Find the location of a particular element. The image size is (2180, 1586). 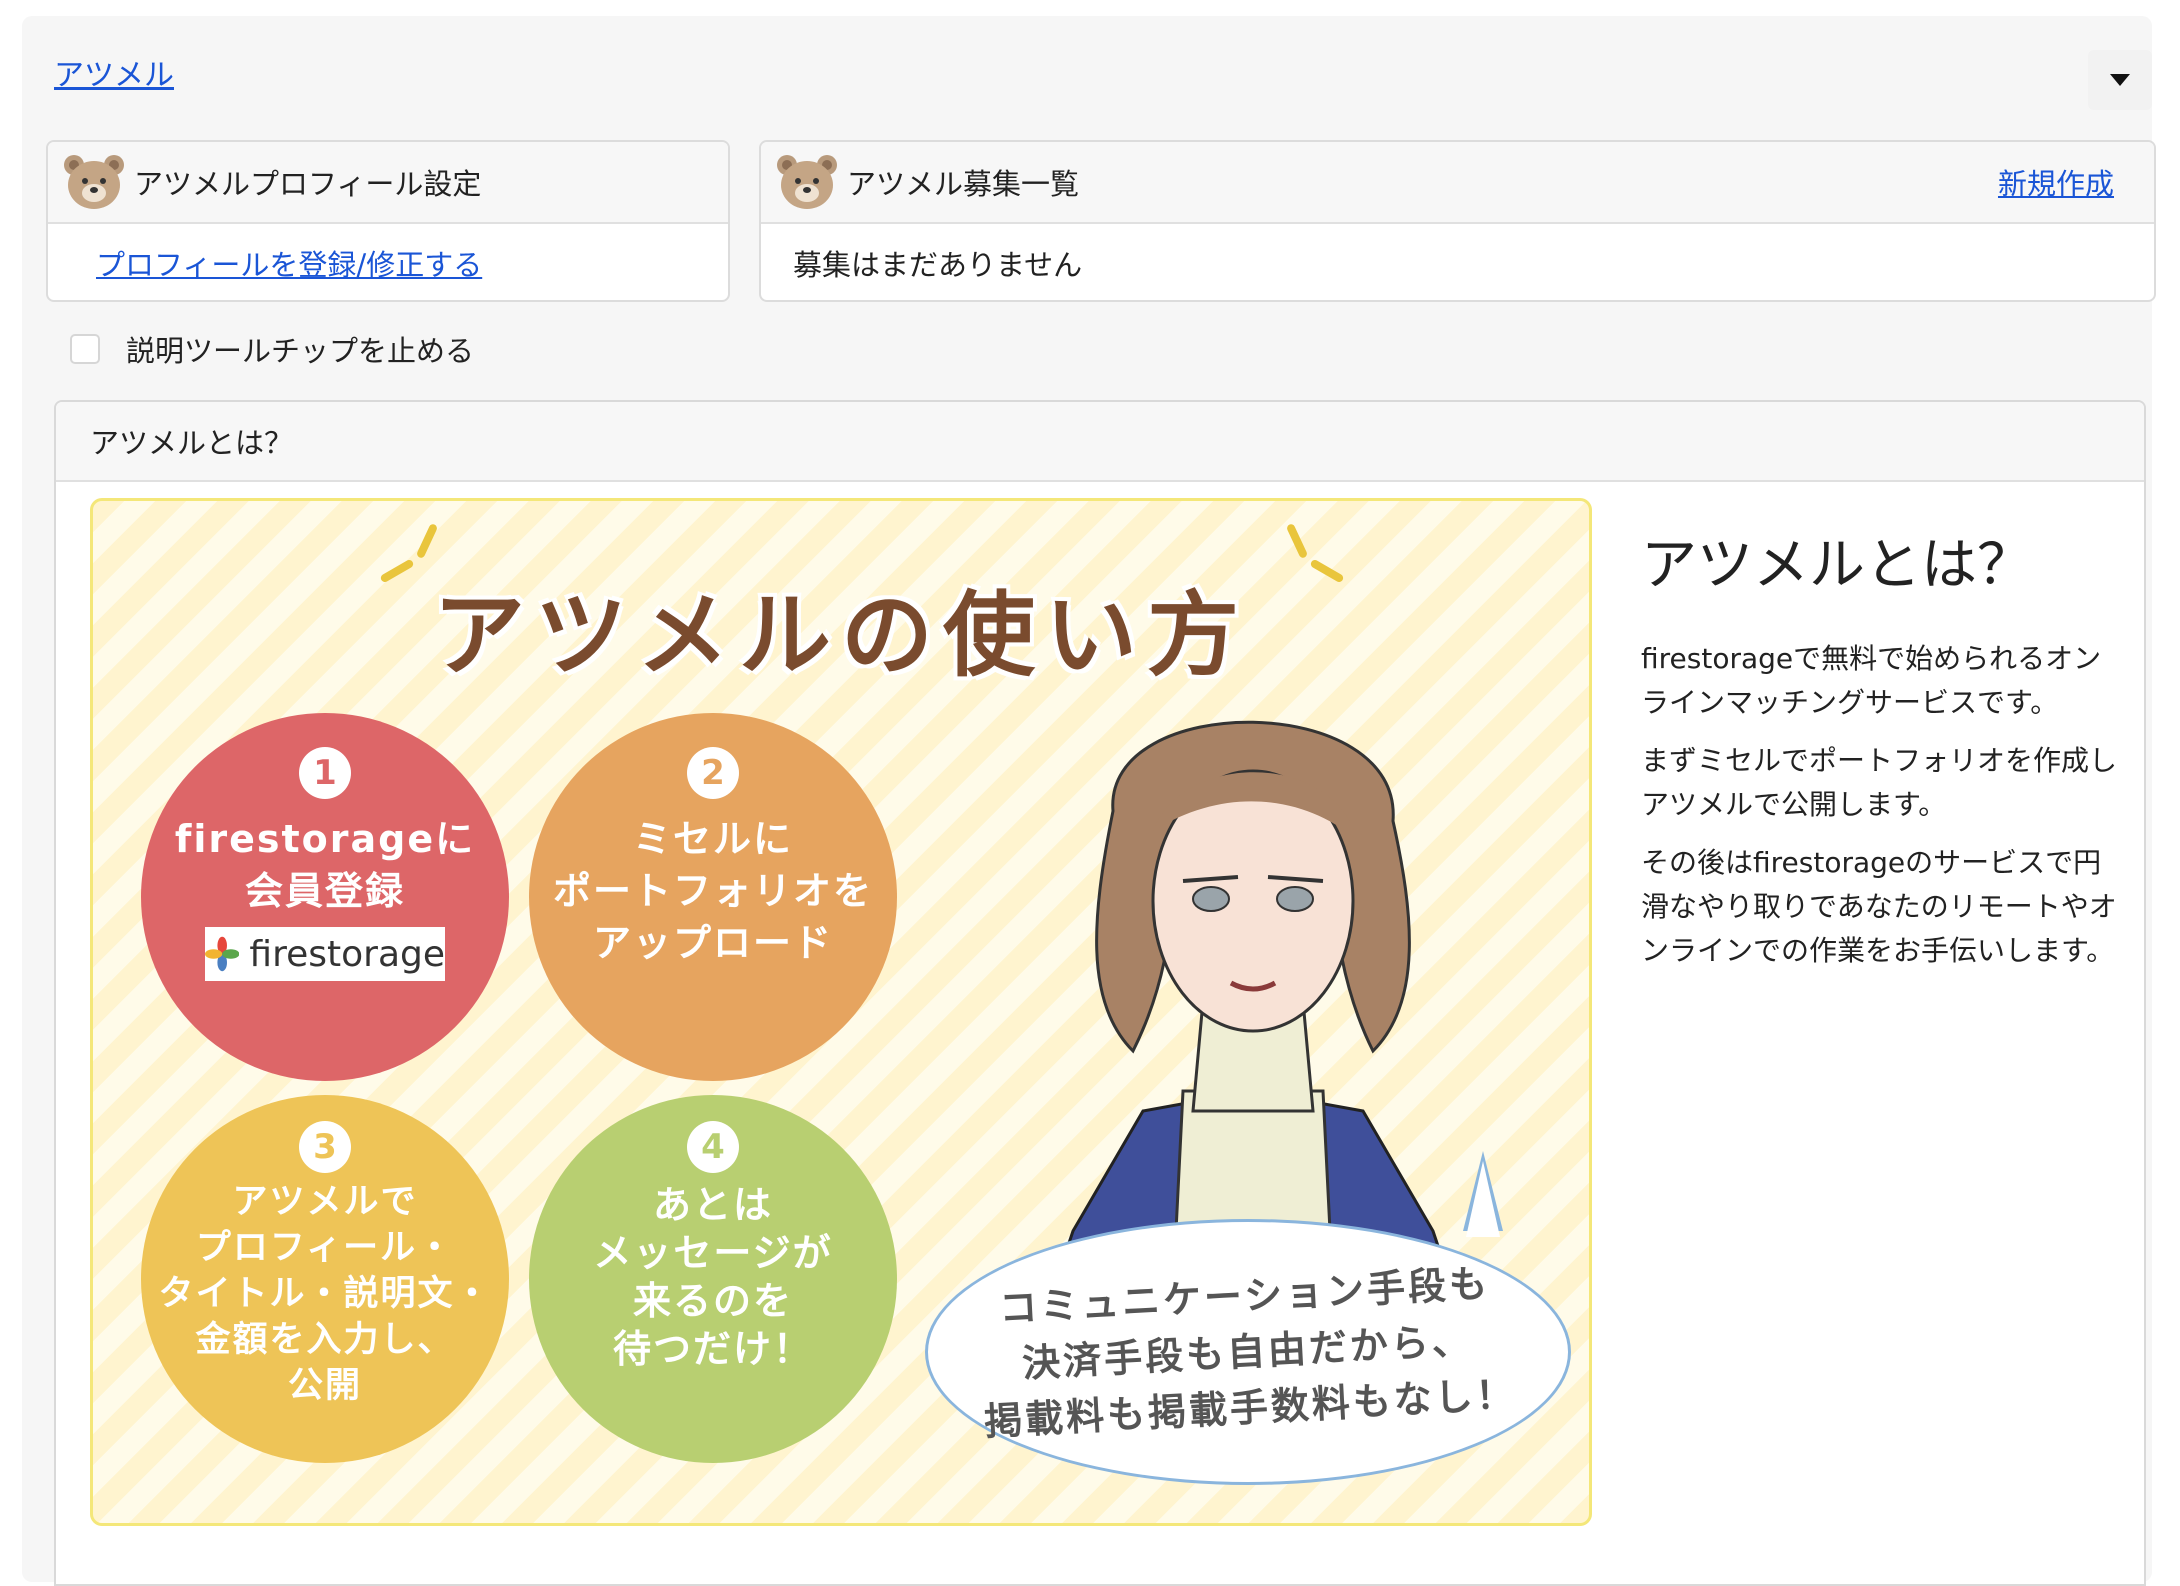

step-3-number: 3 is located at coordinates (325, 1147).